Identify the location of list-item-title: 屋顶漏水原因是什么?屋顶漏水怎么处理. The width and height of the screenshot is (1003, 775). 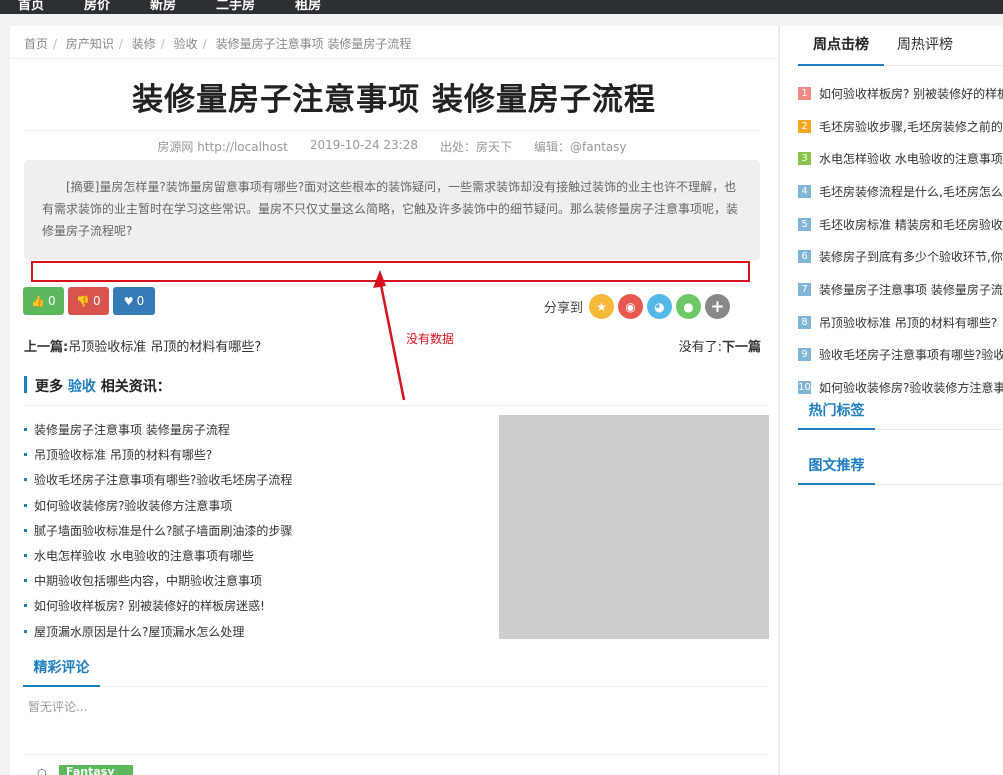
(139, 631).